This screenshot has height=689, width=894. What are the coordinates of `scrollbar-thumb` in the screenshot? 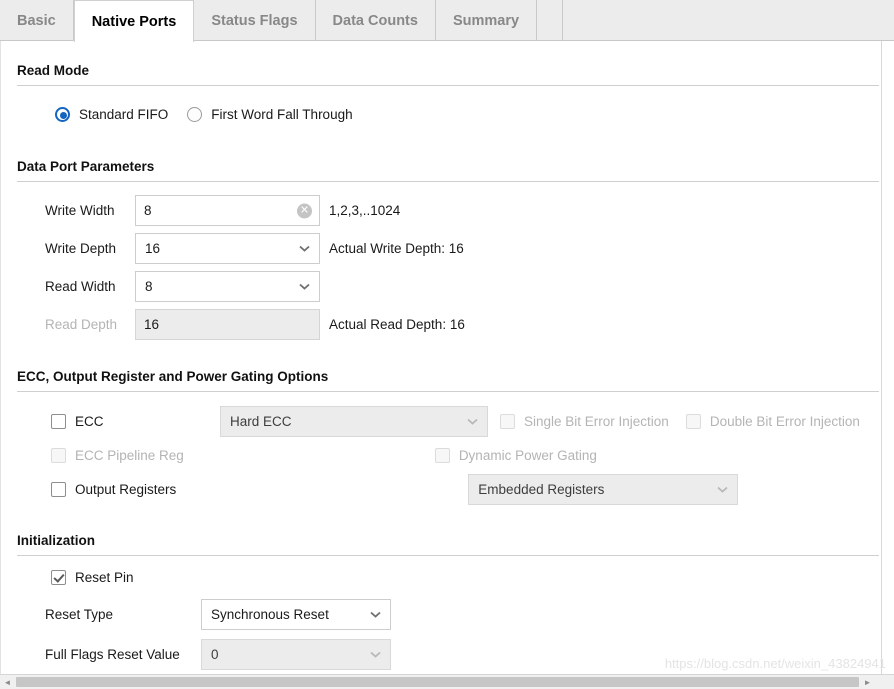 It's located at (437, 682).